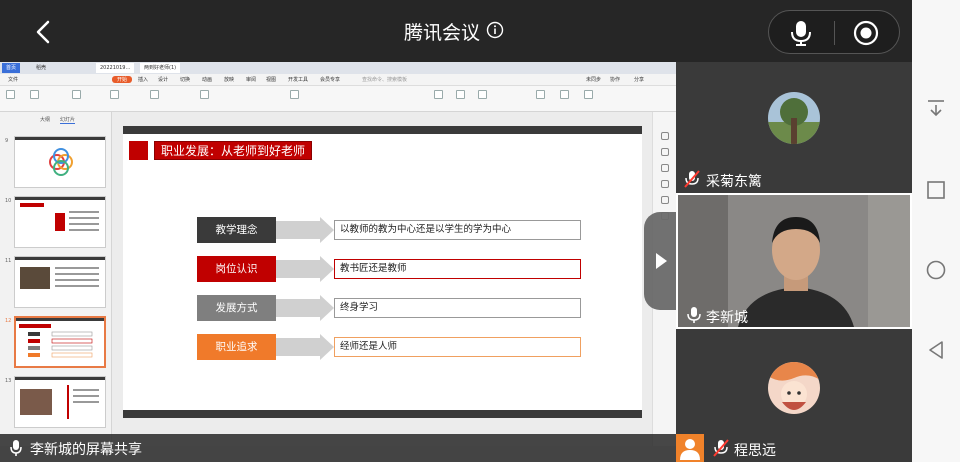 This screenshot has height=462, width=960. What do you see at coordinates (338, 99) in the screenshot?
I see `wps-ribbon` at bounding box center [338, 99].